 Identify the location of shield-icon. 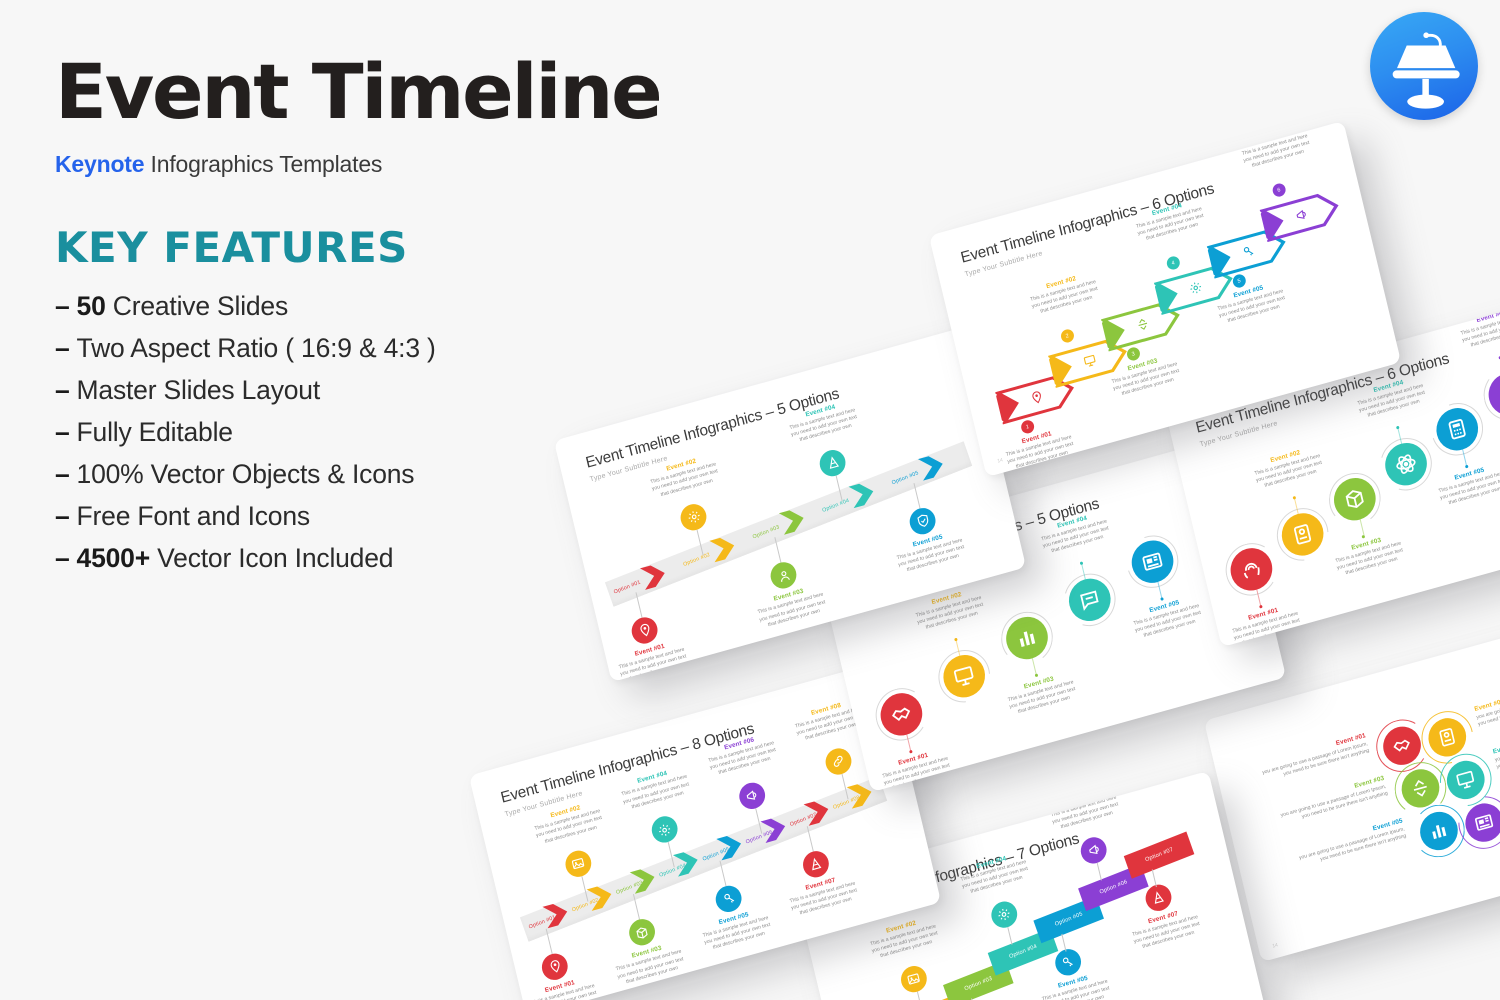
(922, 521).